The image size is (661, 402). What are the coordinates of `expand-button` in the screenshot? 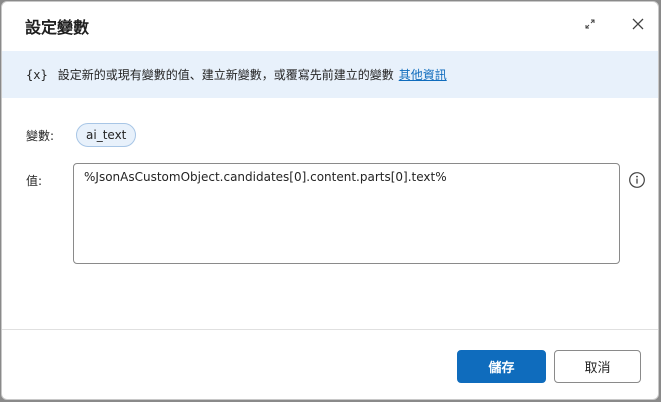 It's located at (590, 24).